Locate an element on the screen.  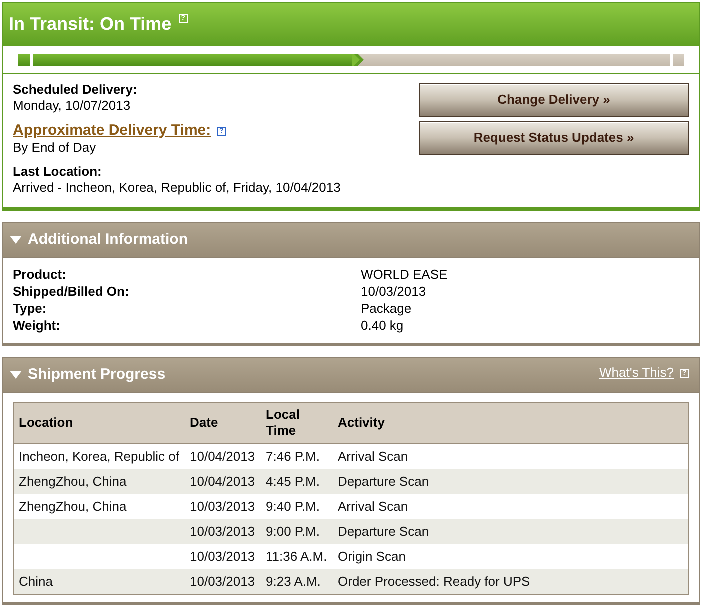
field-value: Monday, 10/07/2013 is located at coordinates (72, 106).